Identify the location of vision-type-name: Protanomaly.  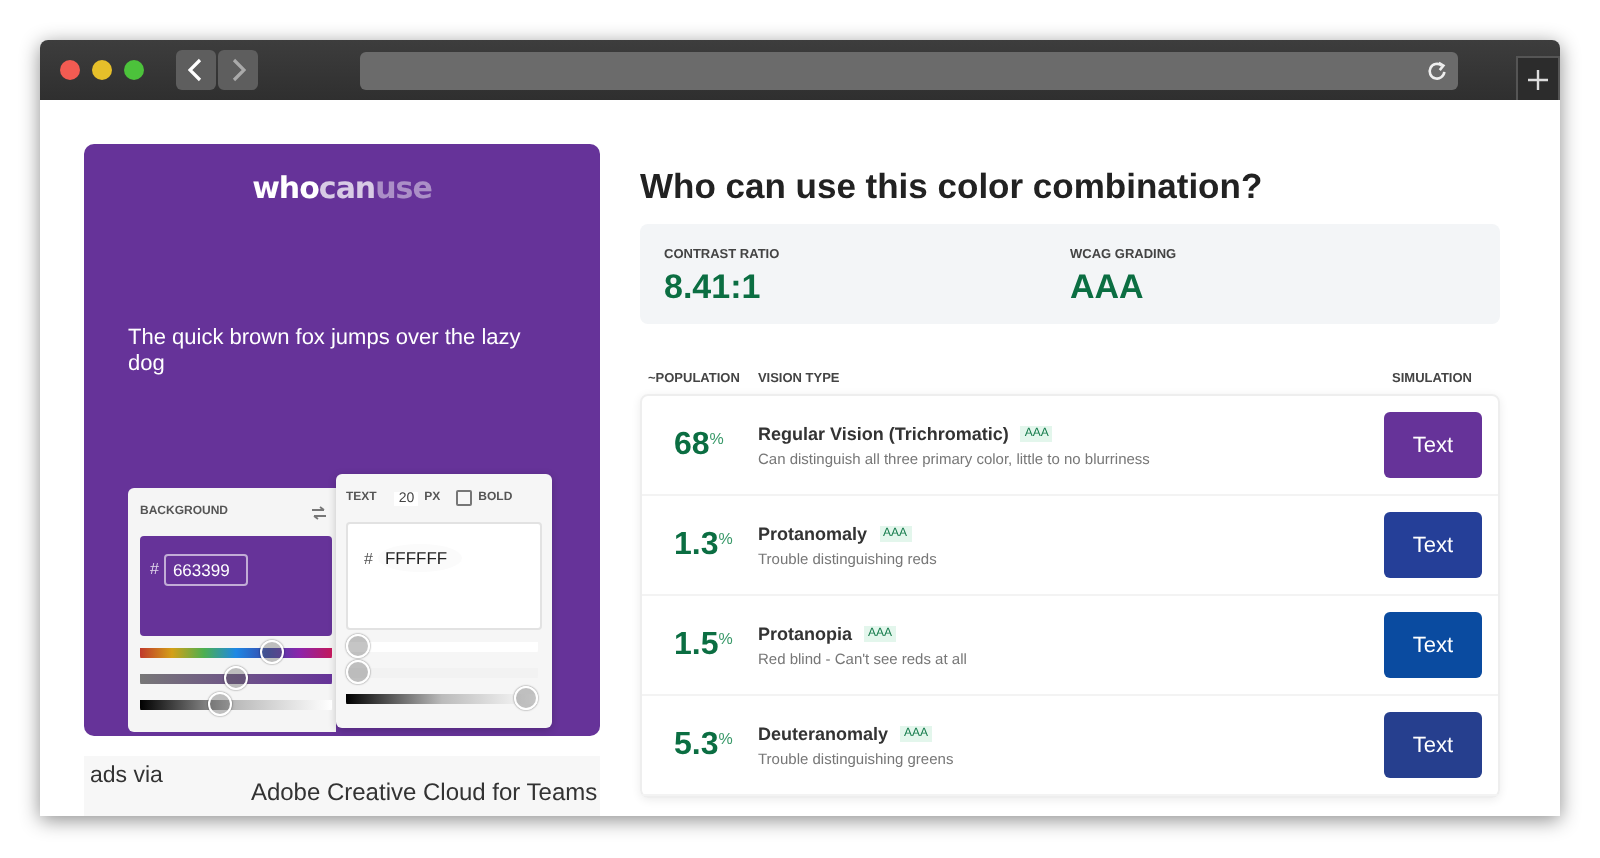
(813, 533).